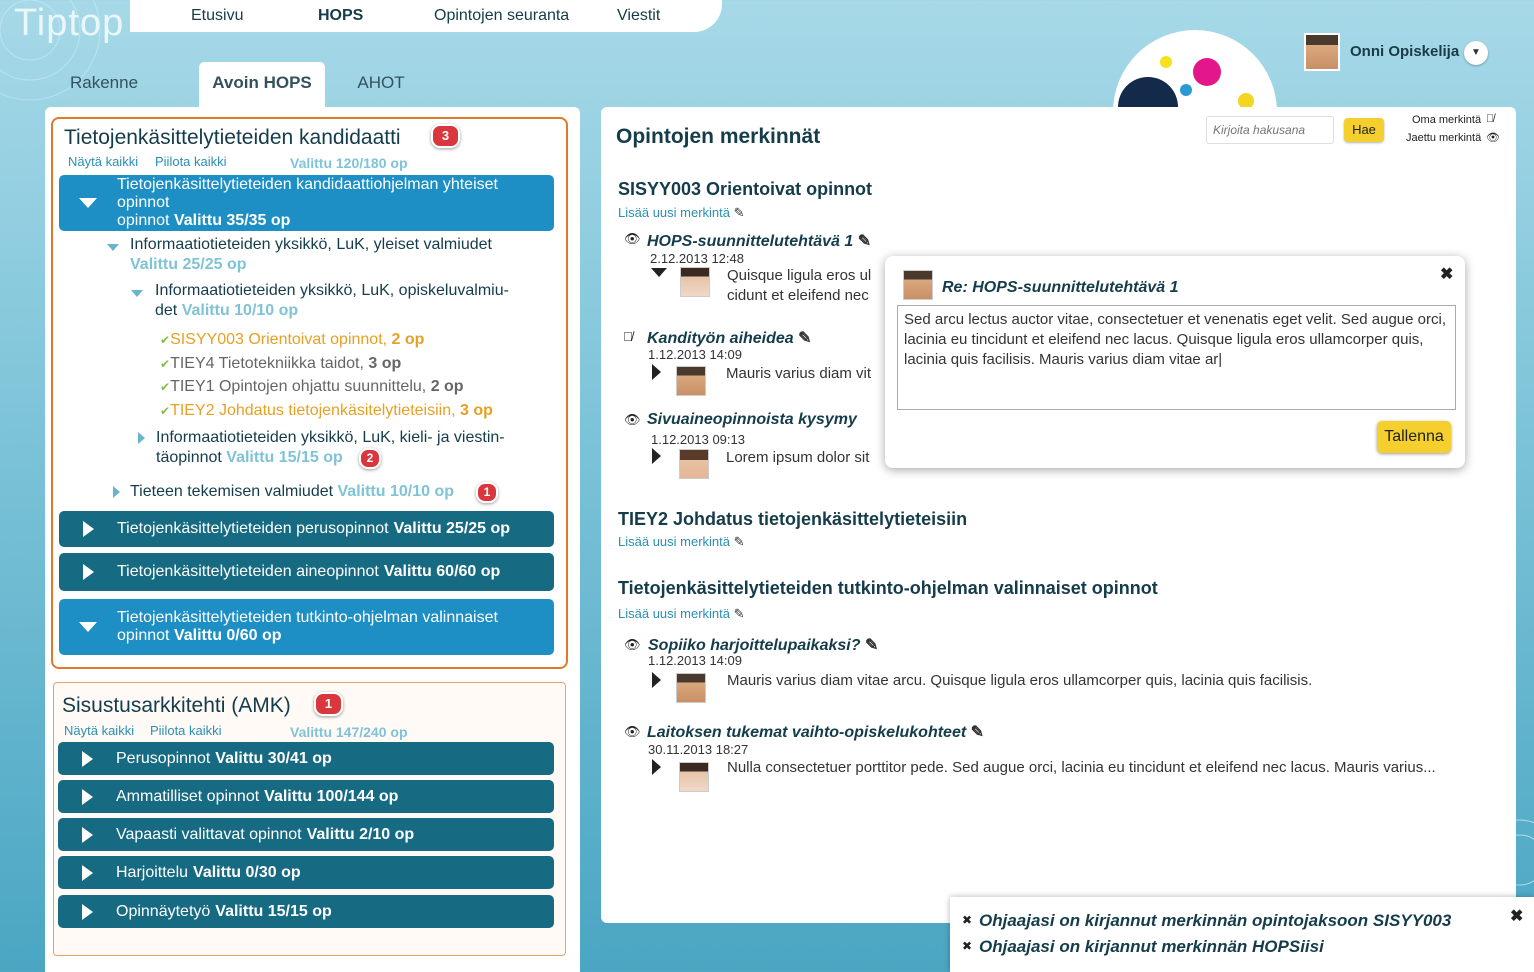 Image resolution: width=1534 pixels, height=972 pixels. Describe the element at coordinates (370, 458) in the screenshot. I see `notification-badge: 2` at that location.